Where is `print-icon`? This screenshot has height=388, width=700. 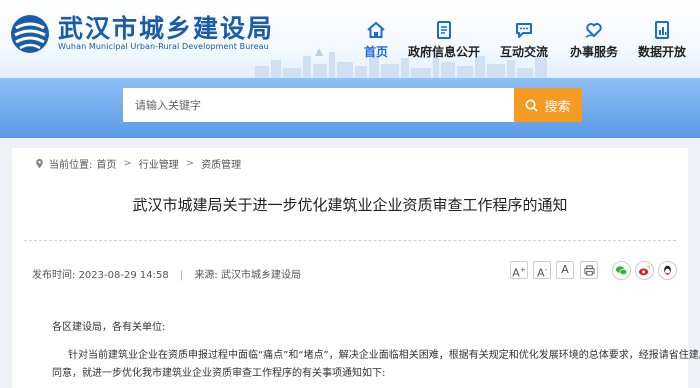 print-icon is located at coordinates (589, 270).